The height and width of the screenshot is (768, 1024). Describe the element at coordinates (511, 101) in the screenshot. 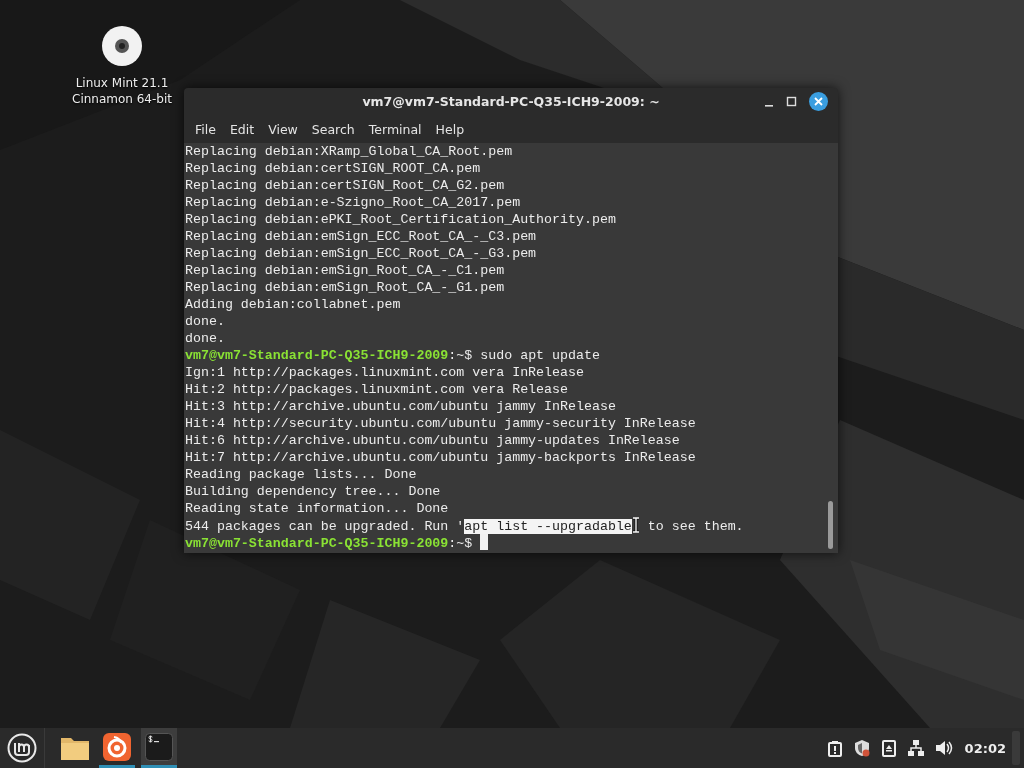

I see `window-title: vm7@vm7-Standard-PC-Q35-ICH9-2009: ~` at that location.